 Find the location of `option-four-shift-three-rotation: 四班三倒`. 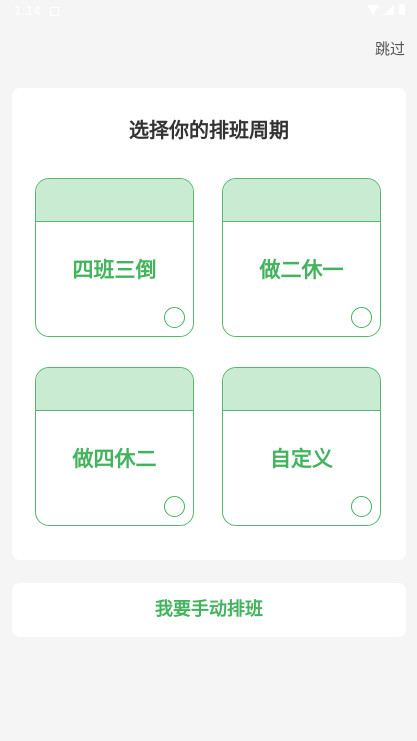

option-four-shift-three-rotation: 四班三倒 is located at coordinates (114, 257).